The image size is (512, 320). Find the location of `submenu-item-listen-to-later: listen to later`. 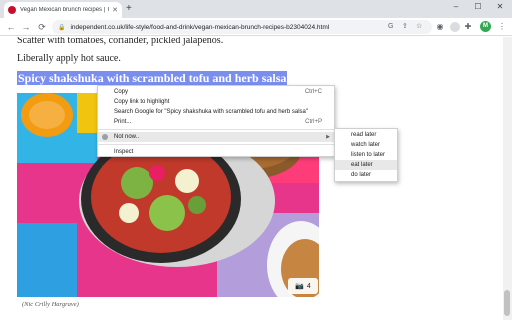

submenu-item-listen-to-later: listen to later is located at coordinates (366, 155).